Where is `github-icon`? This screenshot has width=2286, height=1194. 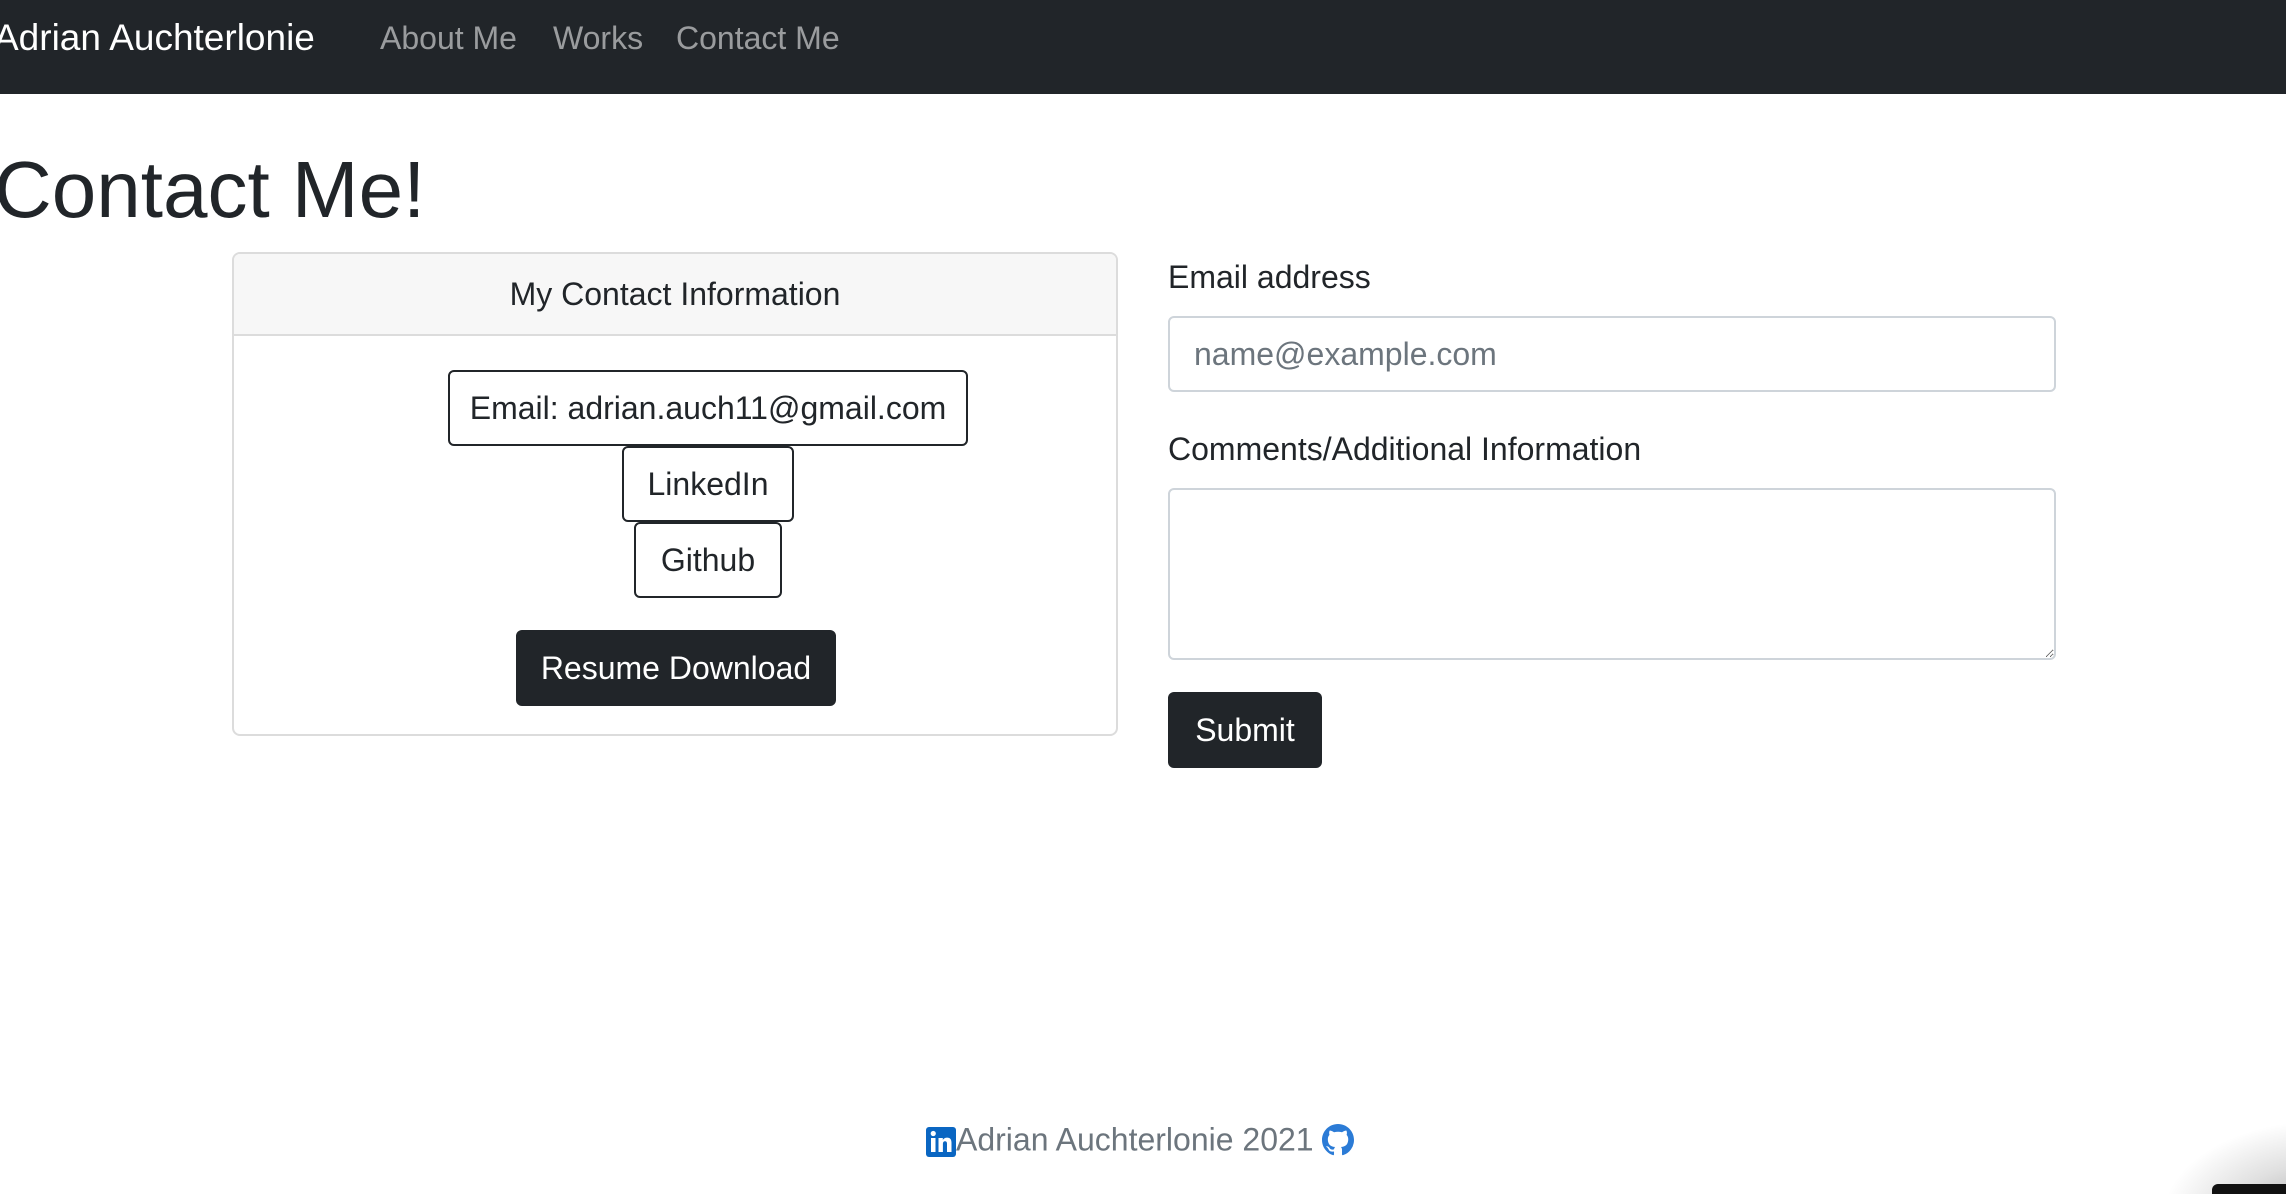 github-icon is located at coordinates (1337, 1138).